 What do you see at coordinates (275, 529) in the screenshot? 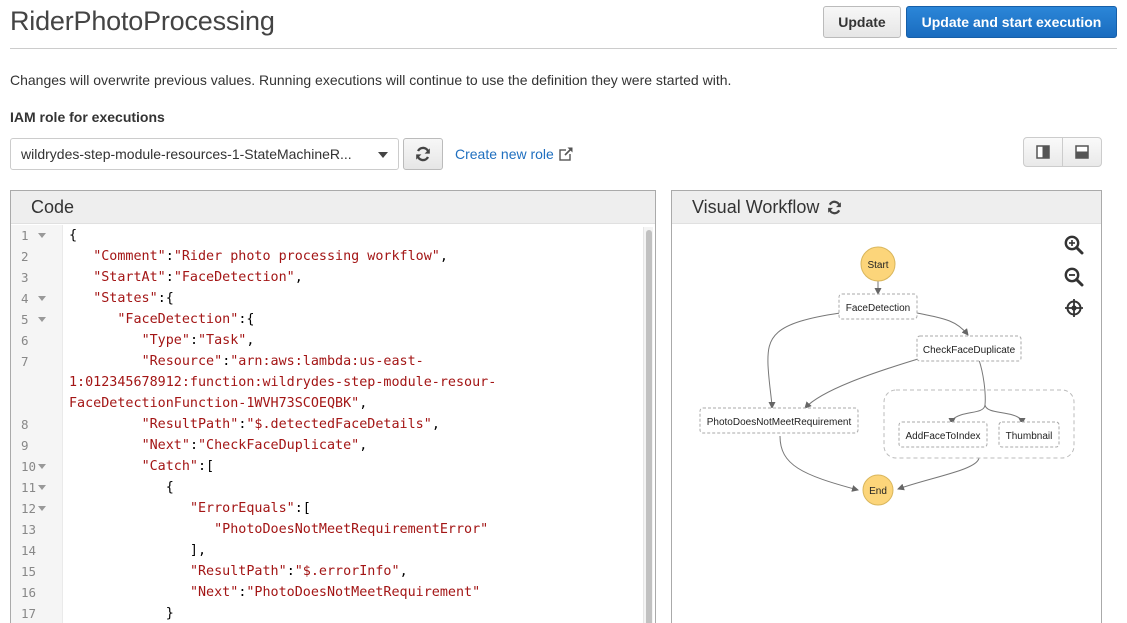
I see `code-text: "PhotoDoesNotMeetRequirementError"` at bounding box center [275, 529].